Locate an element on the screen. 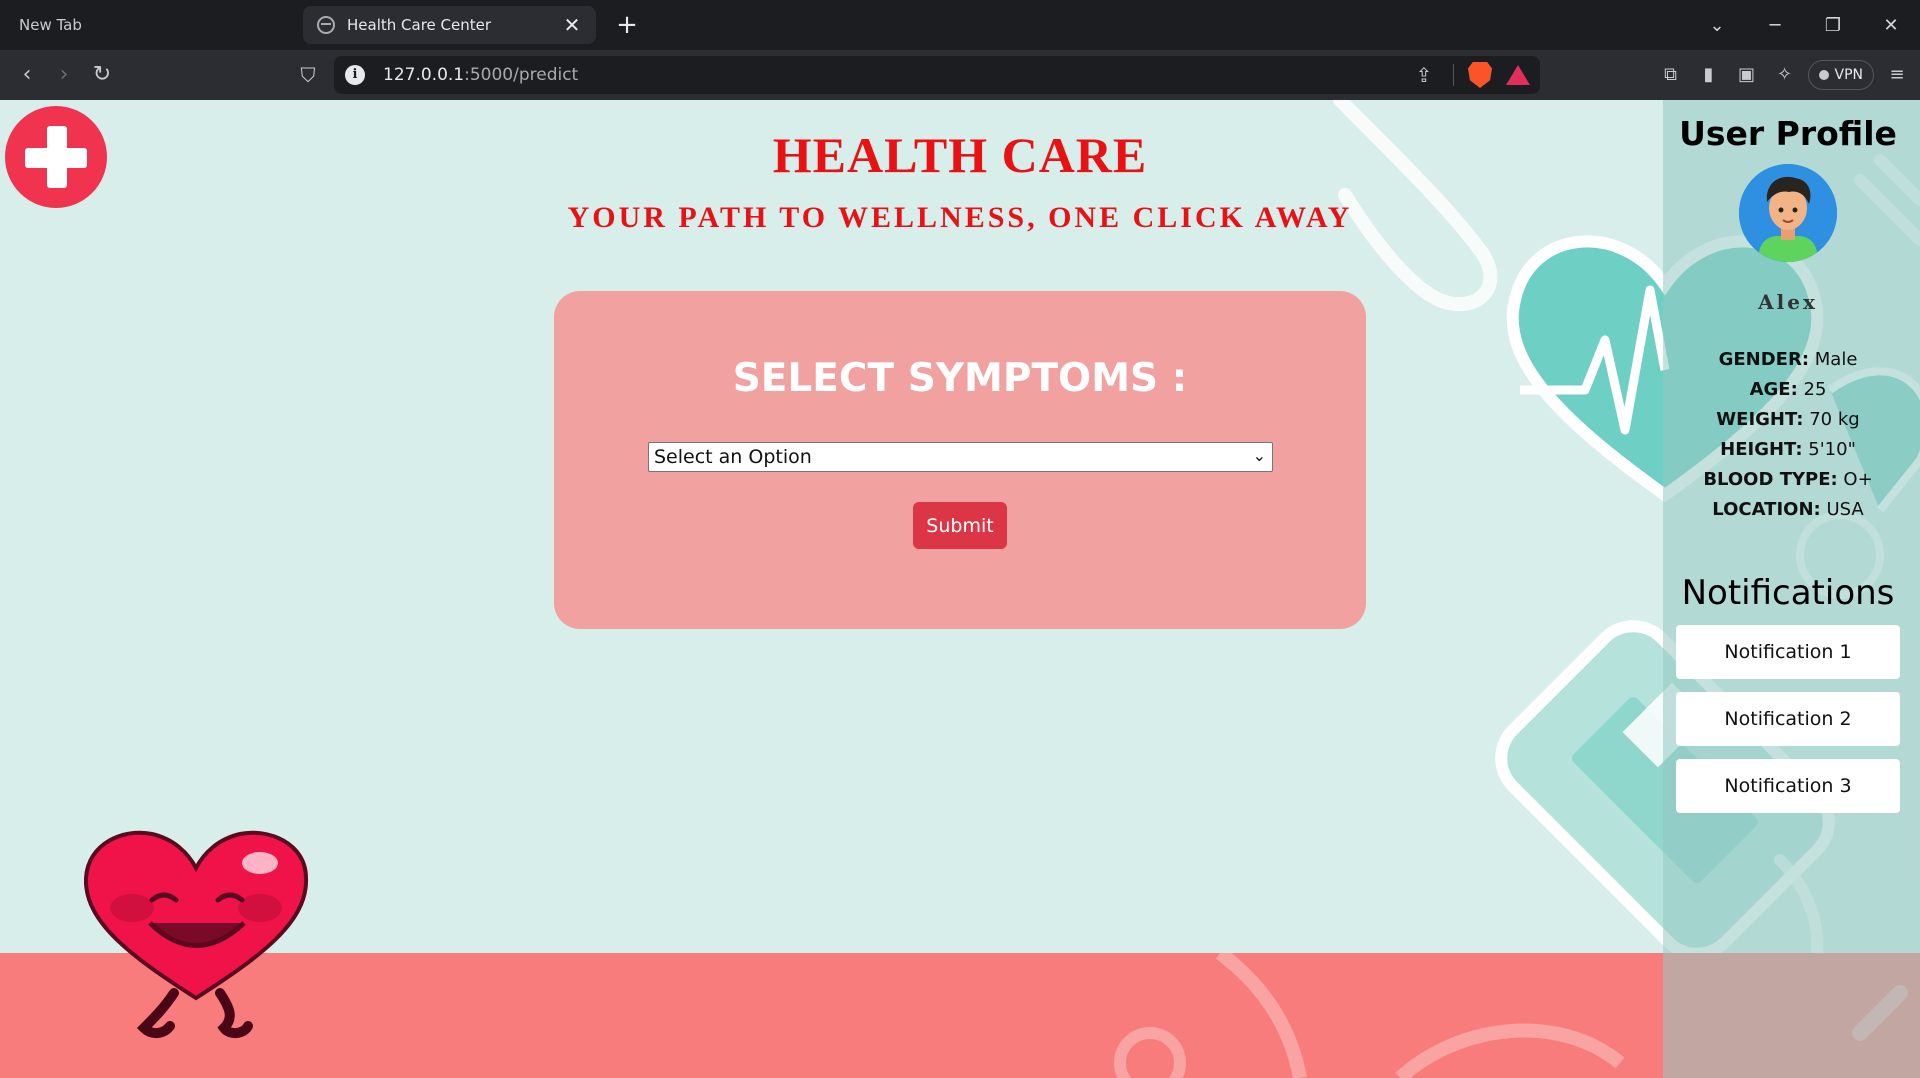  address-bar-actions: ⇪ is located at coordinates (1469, 75).